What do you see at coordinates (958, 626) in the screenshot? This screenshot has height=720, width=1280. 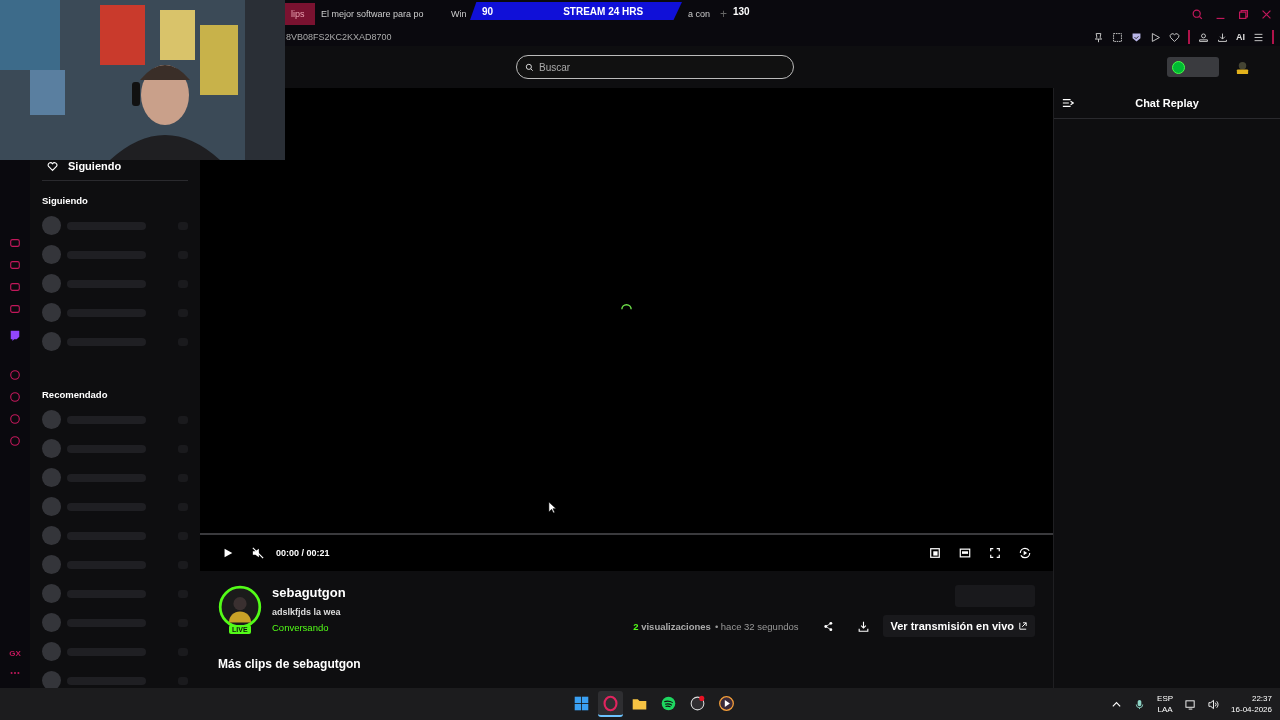 I see `watch-live-button: Ver transmisión en vivo` at bounding box center [958, 626].